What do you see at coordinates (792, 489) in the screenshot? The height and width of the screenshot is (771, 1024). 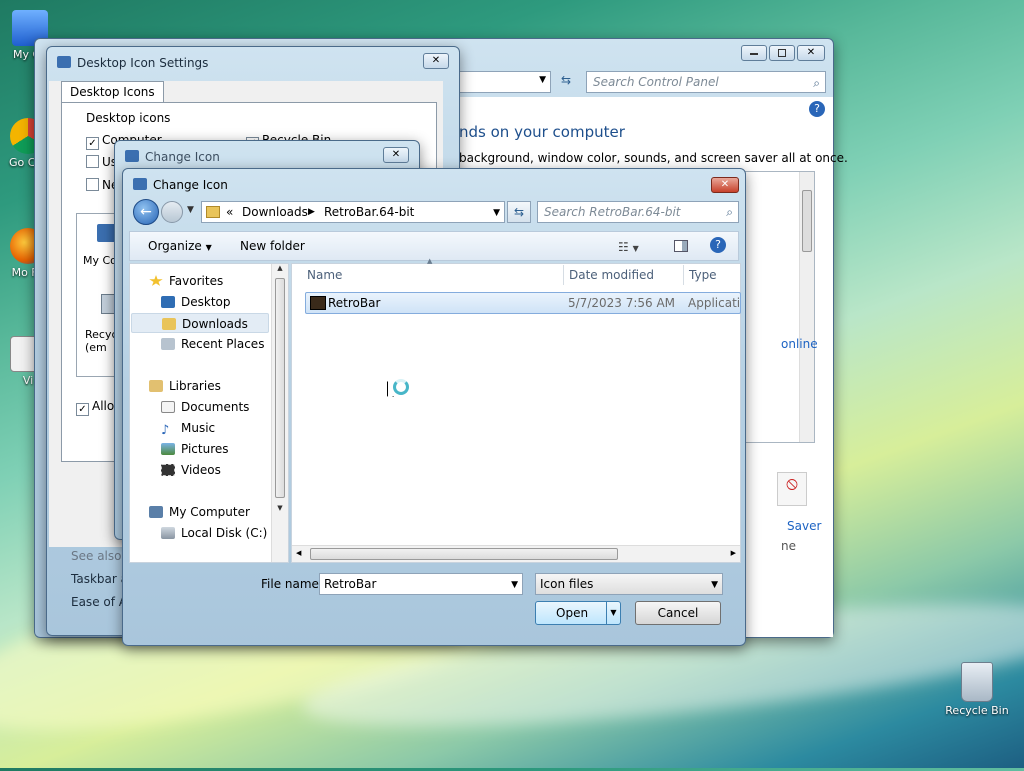 I see `screen-saver-icon: ⦸` at bounding box center [792, 489].